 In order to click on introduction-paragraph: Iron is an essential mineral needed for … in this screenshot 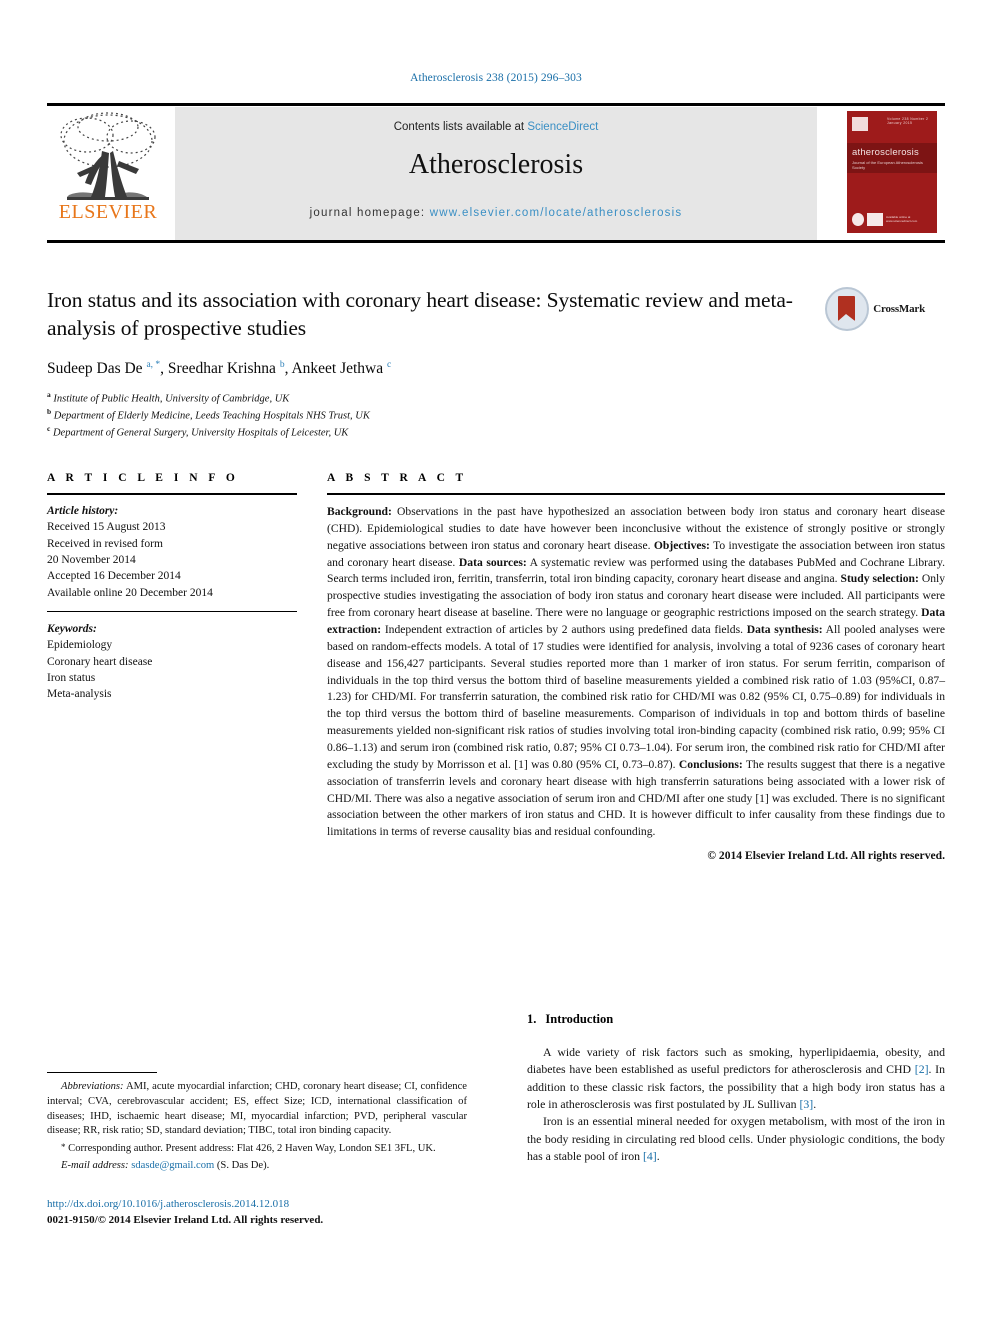, I will do `click(736, 1138)`.